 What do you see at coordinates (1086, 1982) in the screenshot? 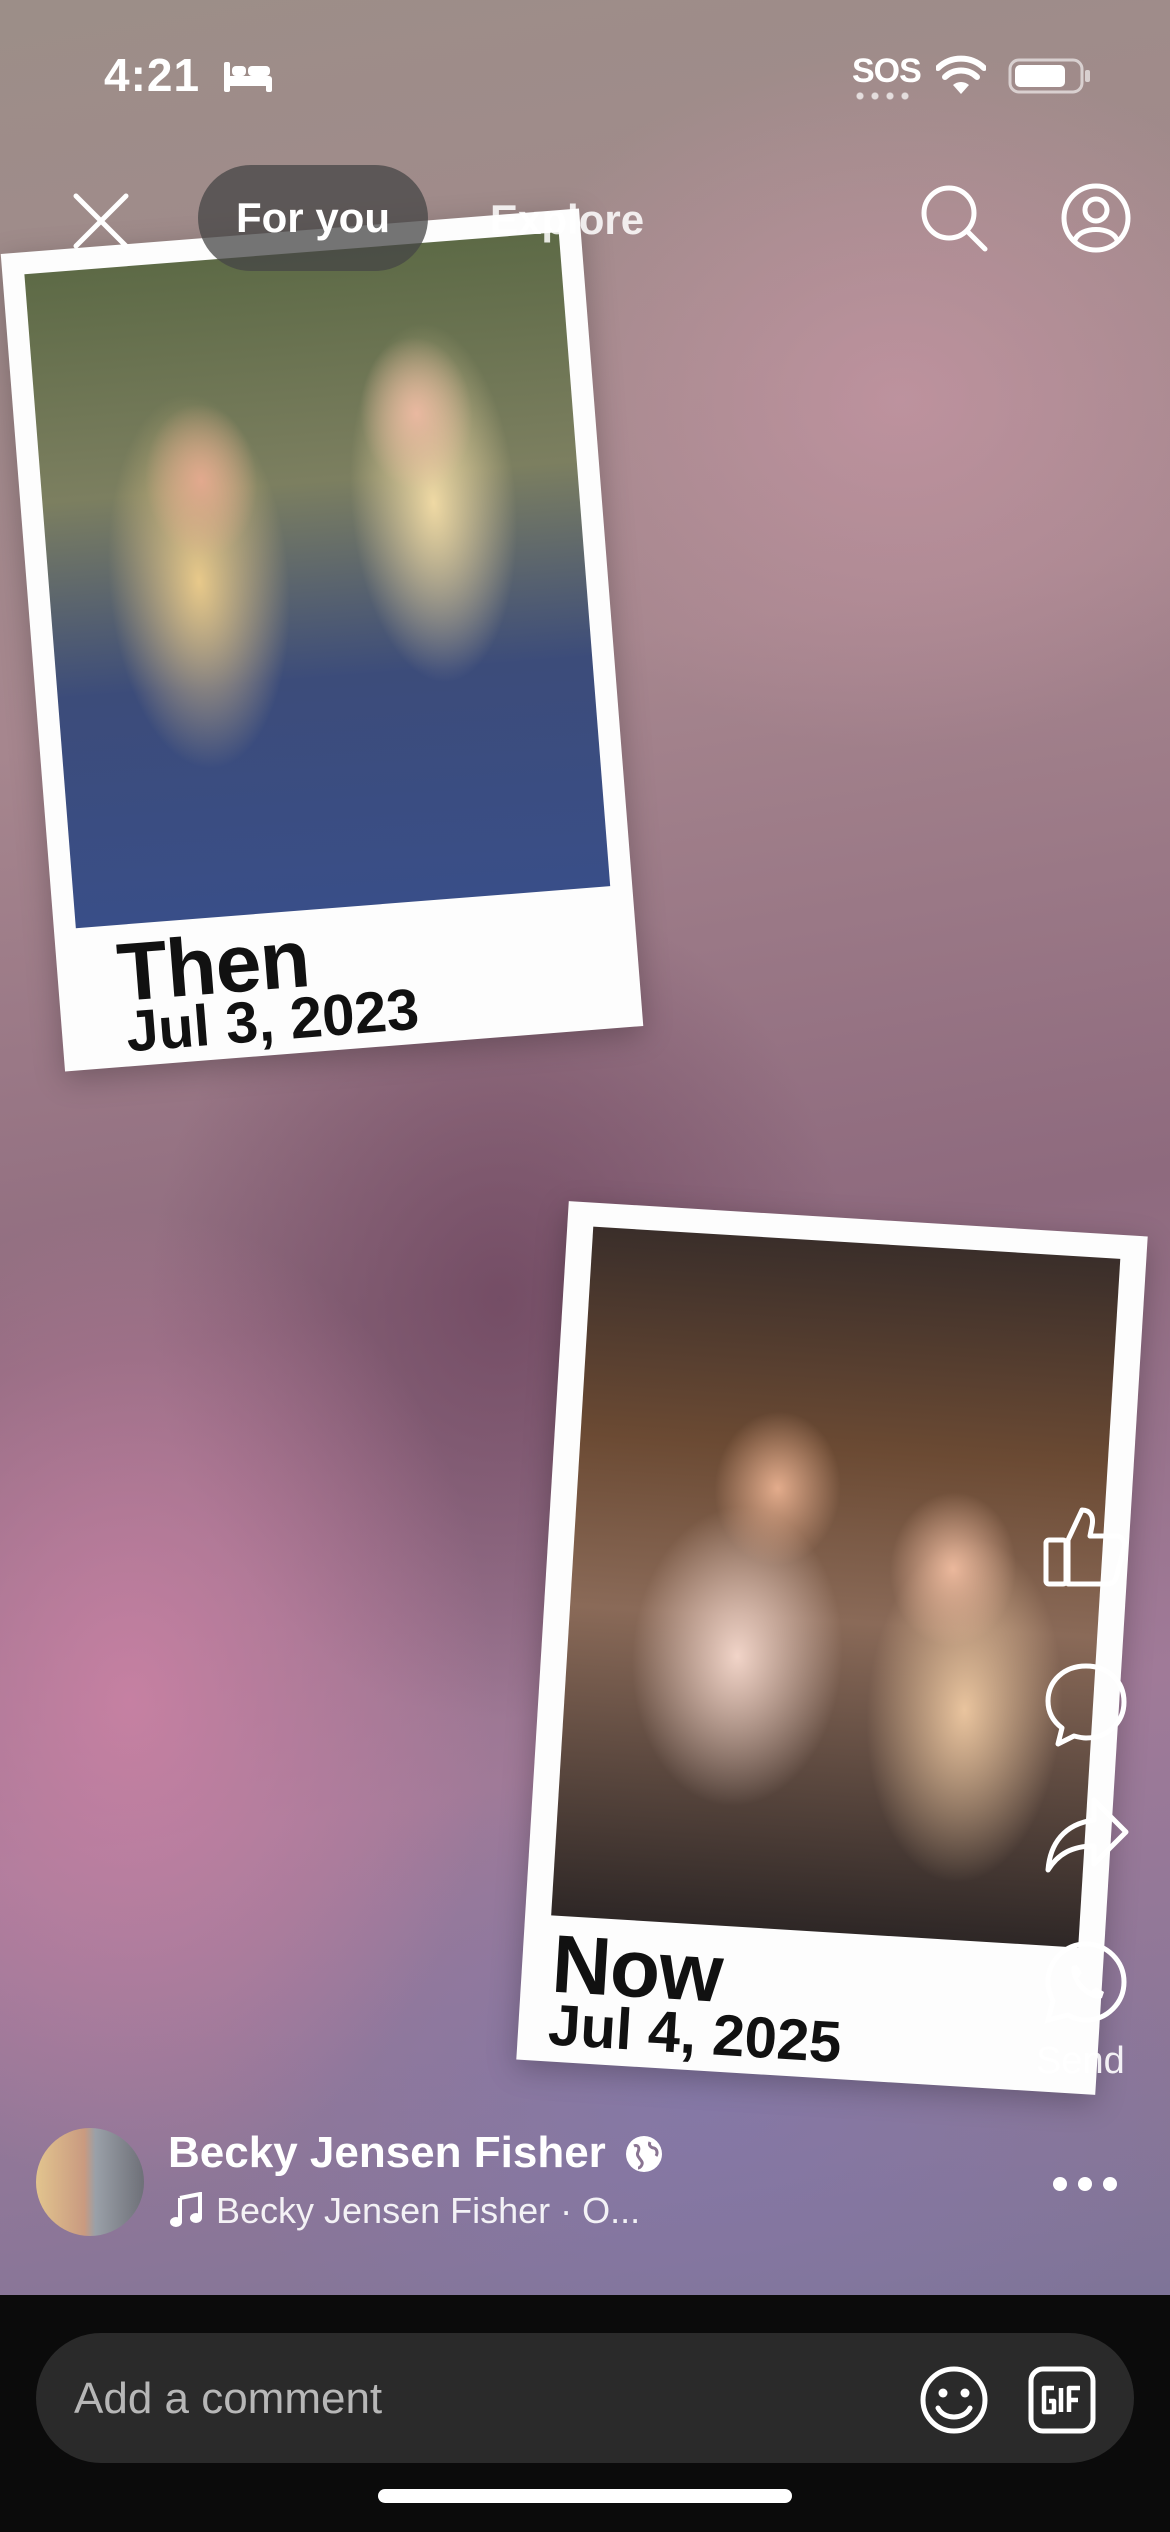
I see `whatsapp-icon` at bounding box center [1086, 1982].